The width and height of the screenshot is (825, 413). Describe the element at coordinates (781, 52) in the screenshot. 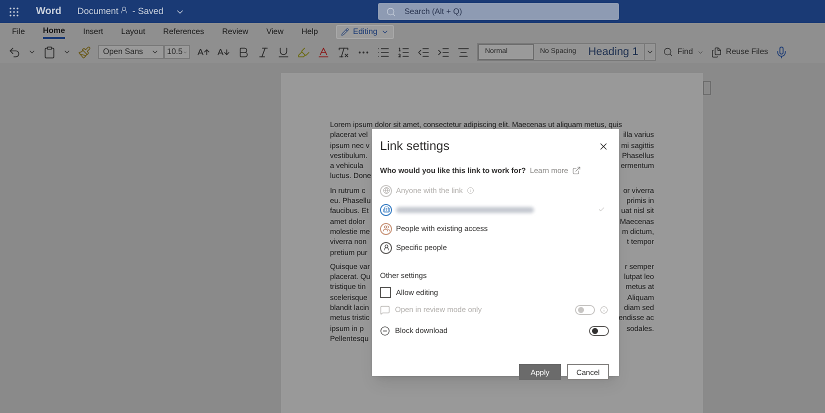

I see `microphone-icon` at that location.